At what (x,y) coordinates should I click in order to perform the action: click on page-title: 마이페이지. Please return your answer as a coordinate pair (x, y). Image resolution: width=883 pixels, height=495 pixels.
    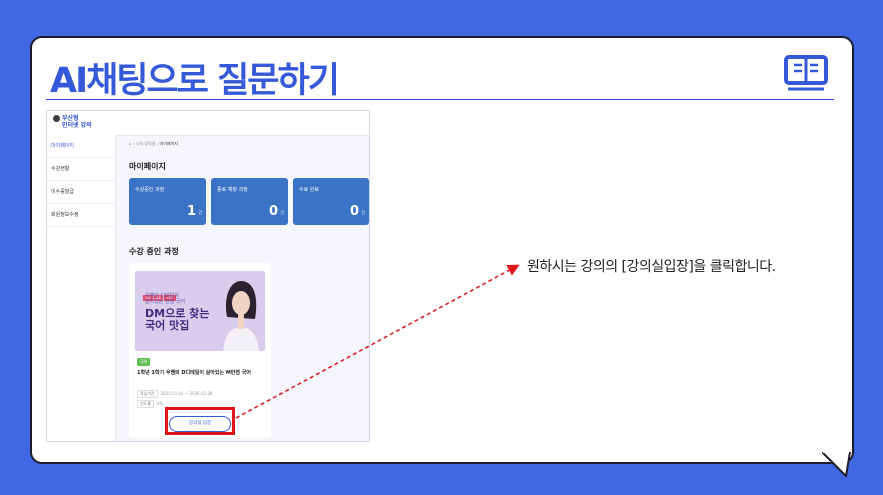
    Looking at the image, I should click on (147, 166).